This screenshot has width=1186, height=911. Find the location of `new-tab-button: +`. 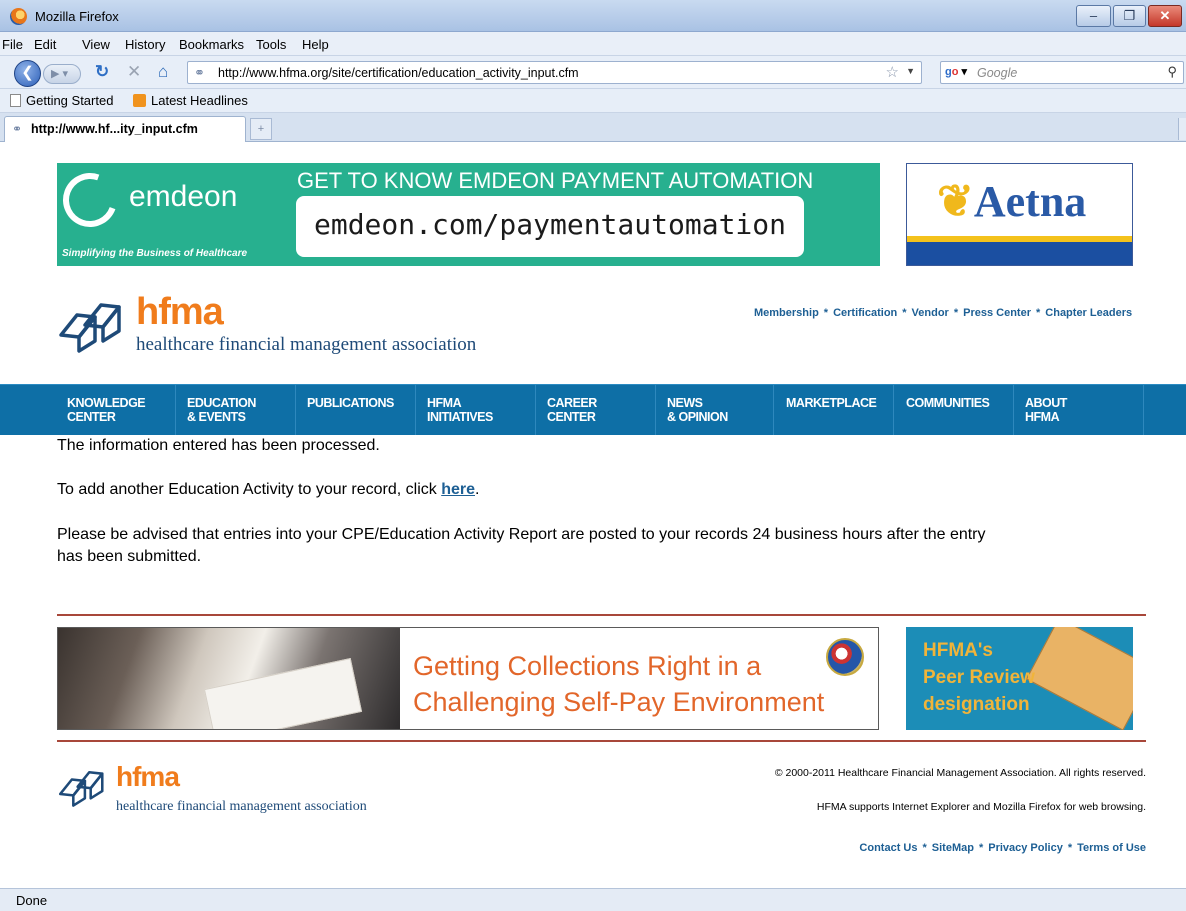

new-tab-button: + is located at coordinates (261, 129).